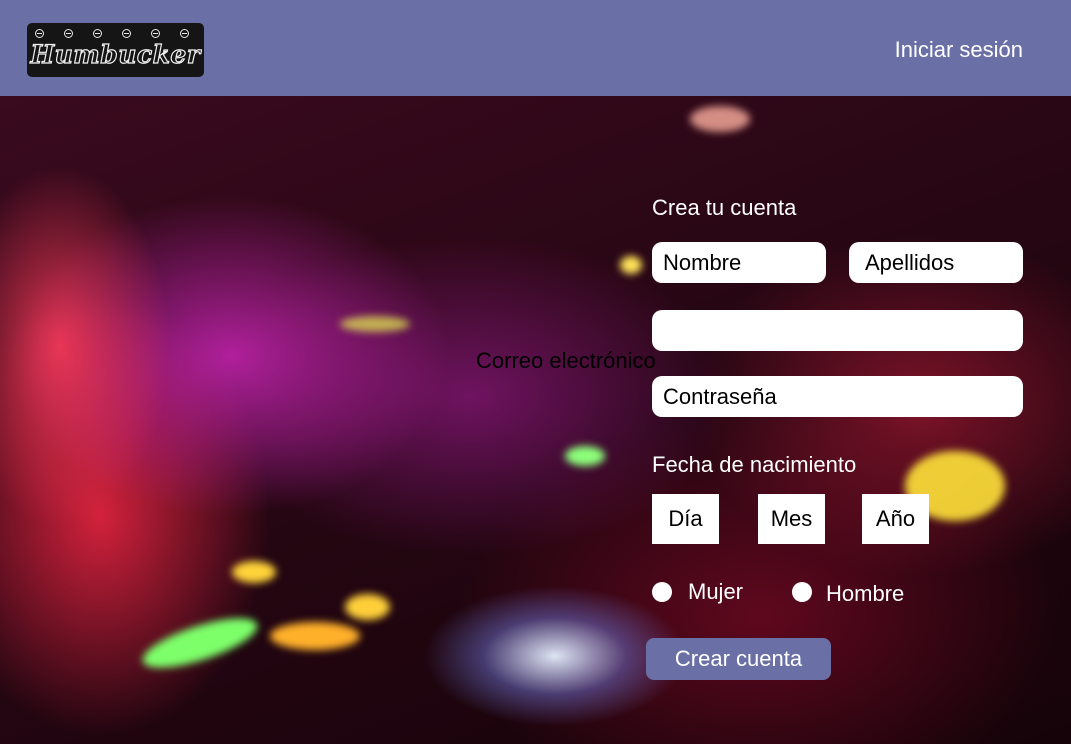  Describe the element at coordinates (754, 464) in the screenshot. I see `birth-date-label: Fecha de nacimiento` at that location.